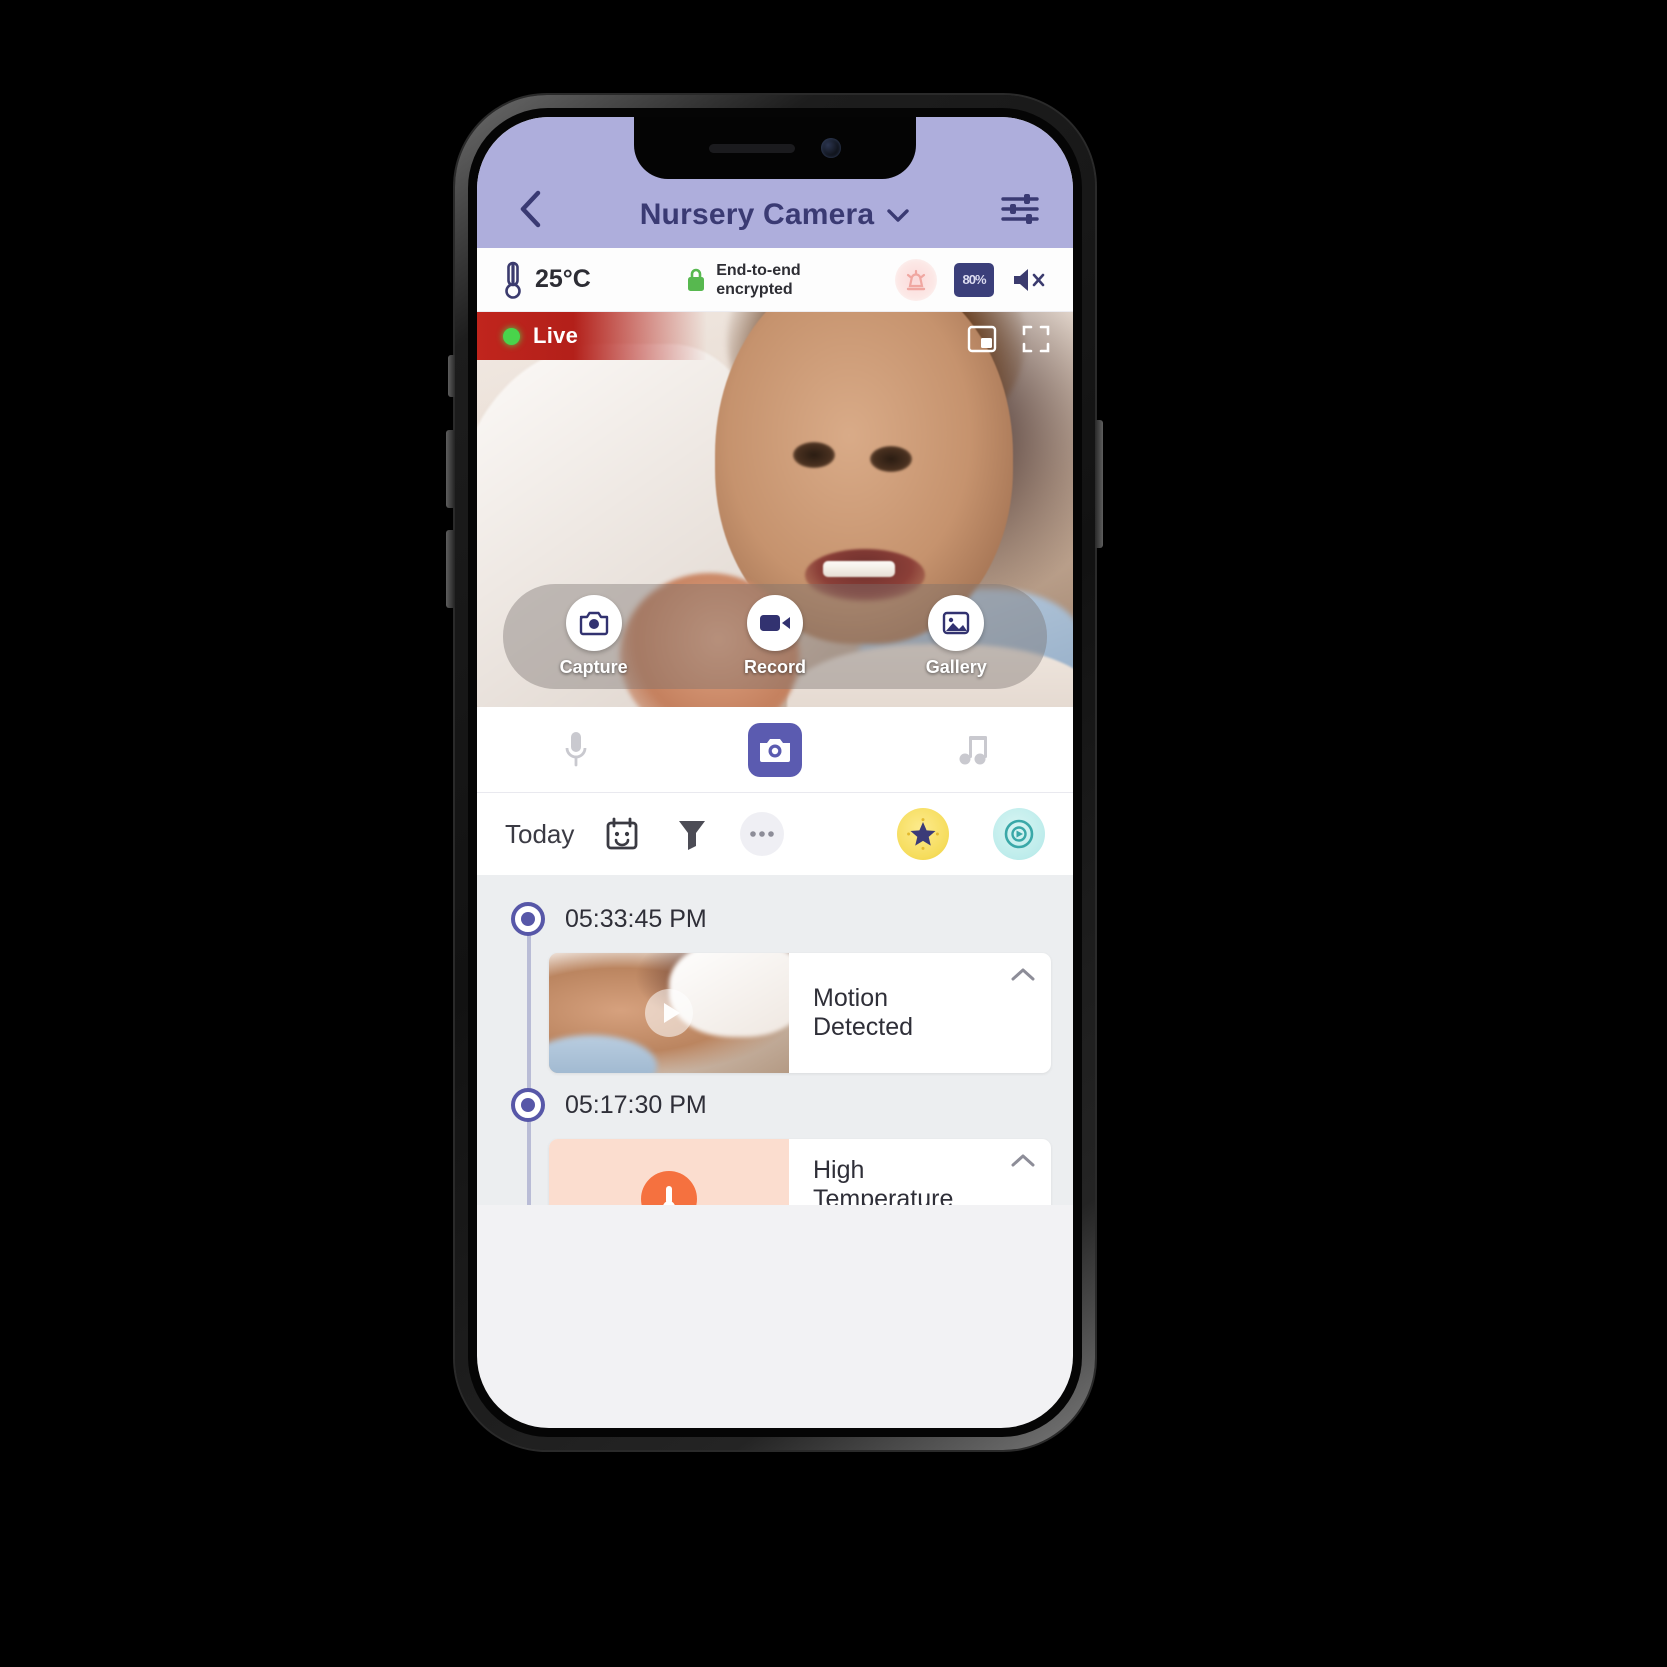 The width and height of the screenshot is (1667, 1667). I want to click on status-icon-group: 80%, so click(971, 279).